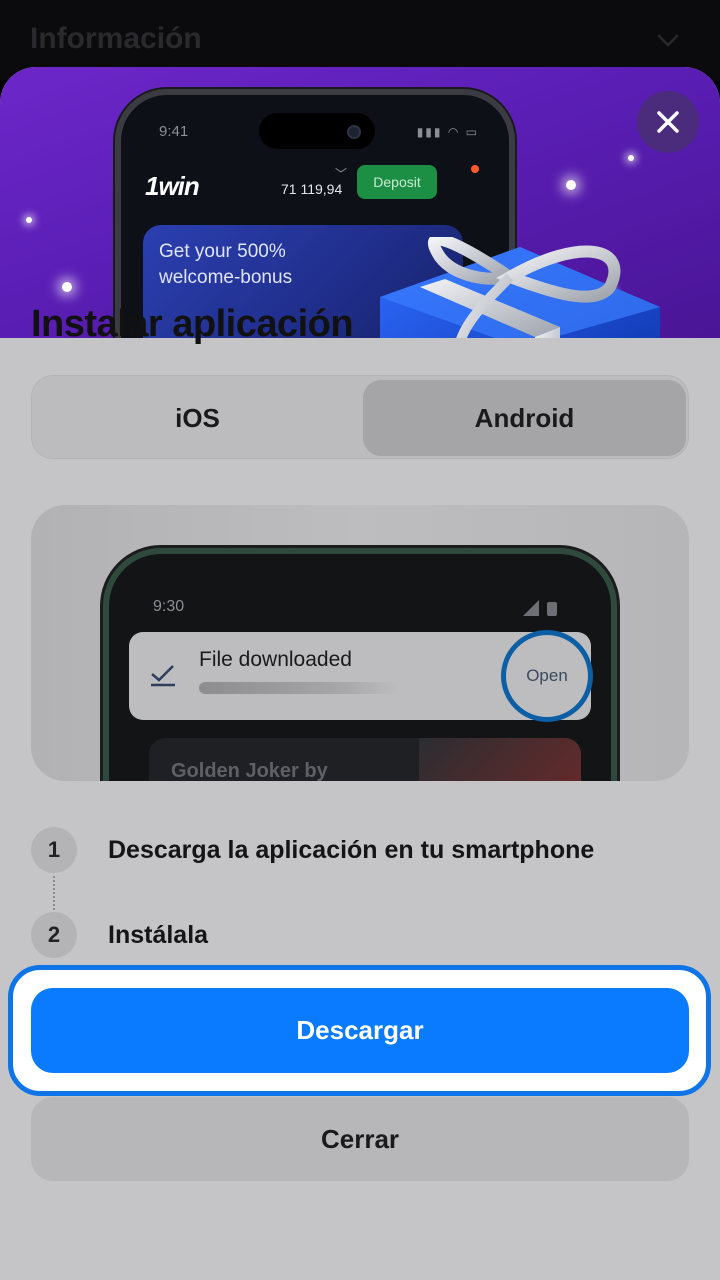  I want to click on phone-time: 9:41, so click(174, 131).